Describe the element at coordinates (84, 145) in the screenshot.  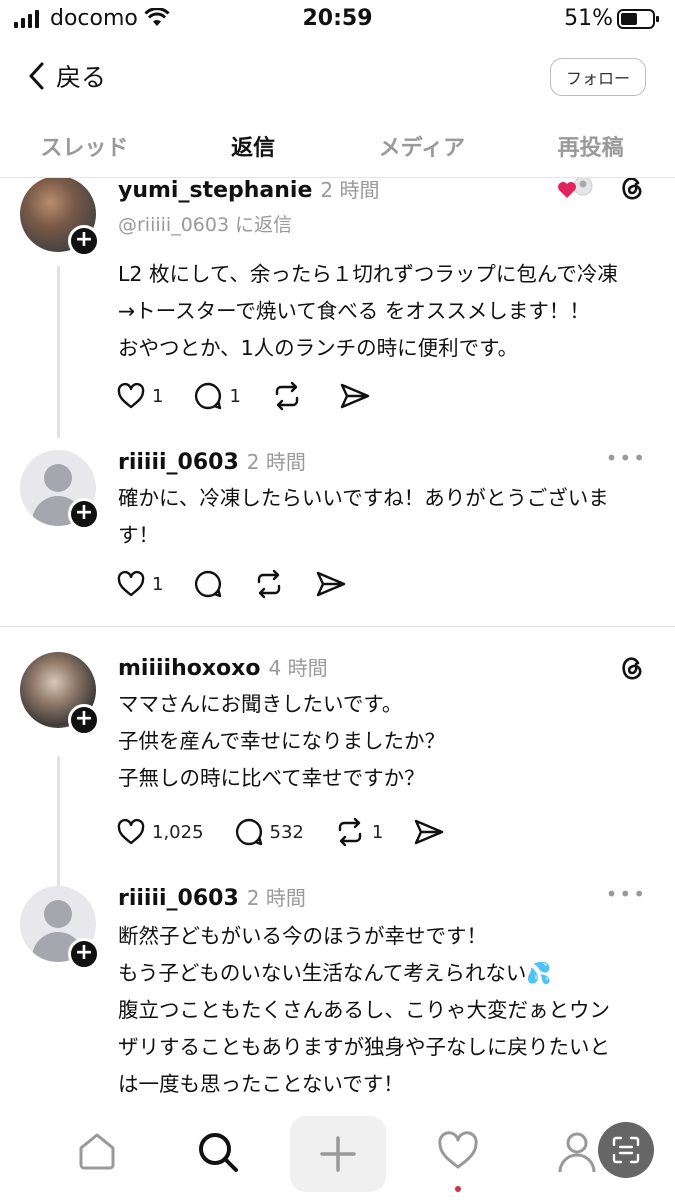
I see `tab-threads: スレッド` at that location.